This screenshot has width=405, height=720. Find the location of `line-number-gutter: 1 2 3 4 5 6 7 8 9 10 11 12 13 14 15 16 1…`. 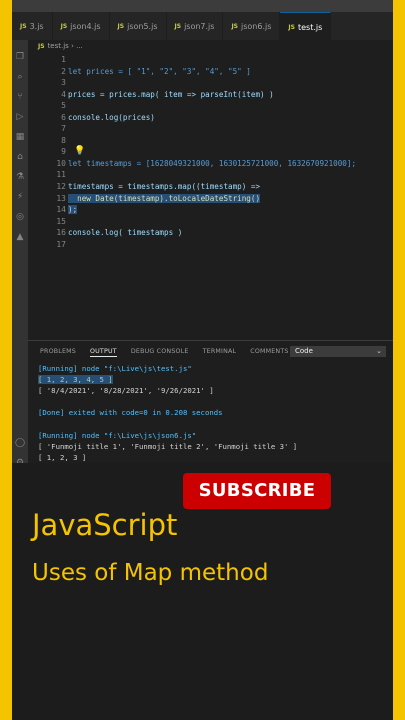

line-number-gutter: 1 2 3 4 5 6 7 8 9 10 11 12 13 14 15 16 1… is located at coordinates (47, 152).